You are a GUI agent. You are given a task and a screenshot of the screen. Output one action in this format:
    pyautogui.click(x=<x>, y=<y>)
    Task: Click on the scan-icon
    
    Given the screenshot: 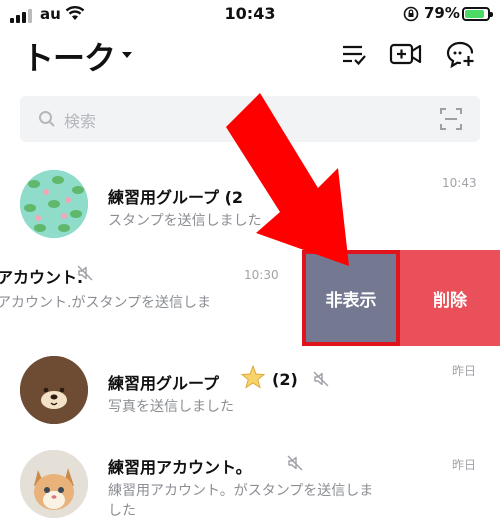 What is the action you would take?
    pyautogui.click(x=451, y=119)
    